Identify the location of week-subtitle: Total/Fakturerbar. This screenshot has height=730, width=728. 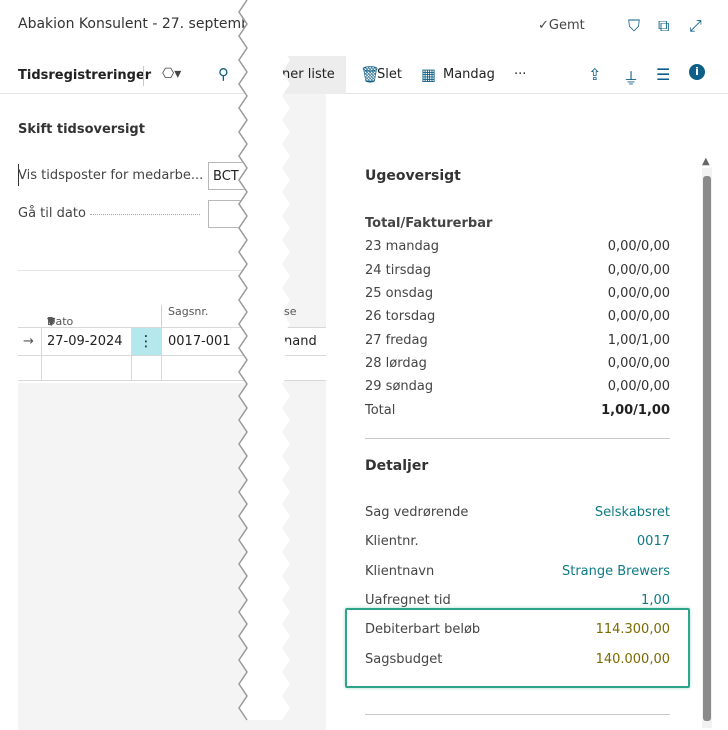
(429, 223).